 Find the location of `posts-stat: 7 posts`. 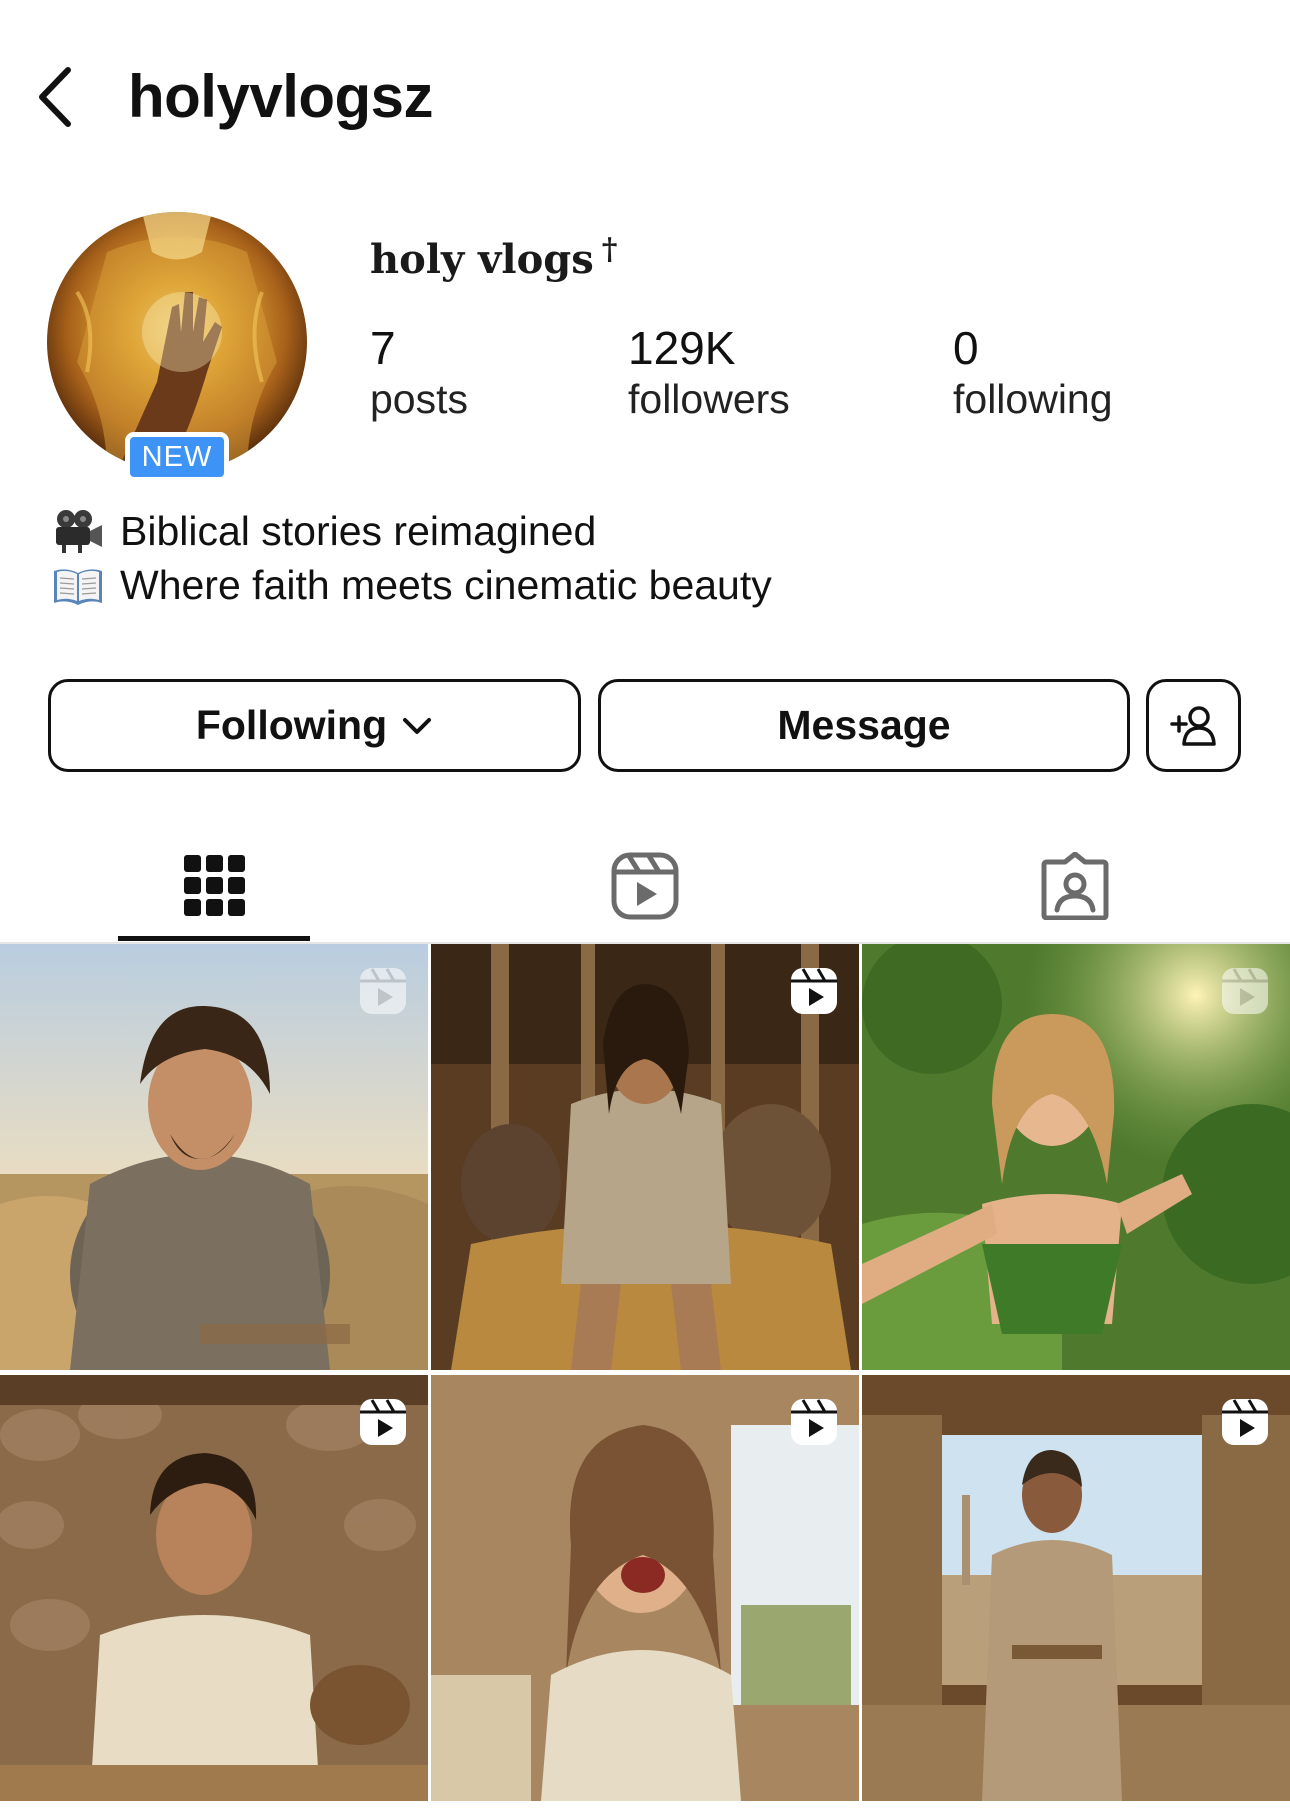

posts-stat: 7 posts is located at coordinates (419, 373).